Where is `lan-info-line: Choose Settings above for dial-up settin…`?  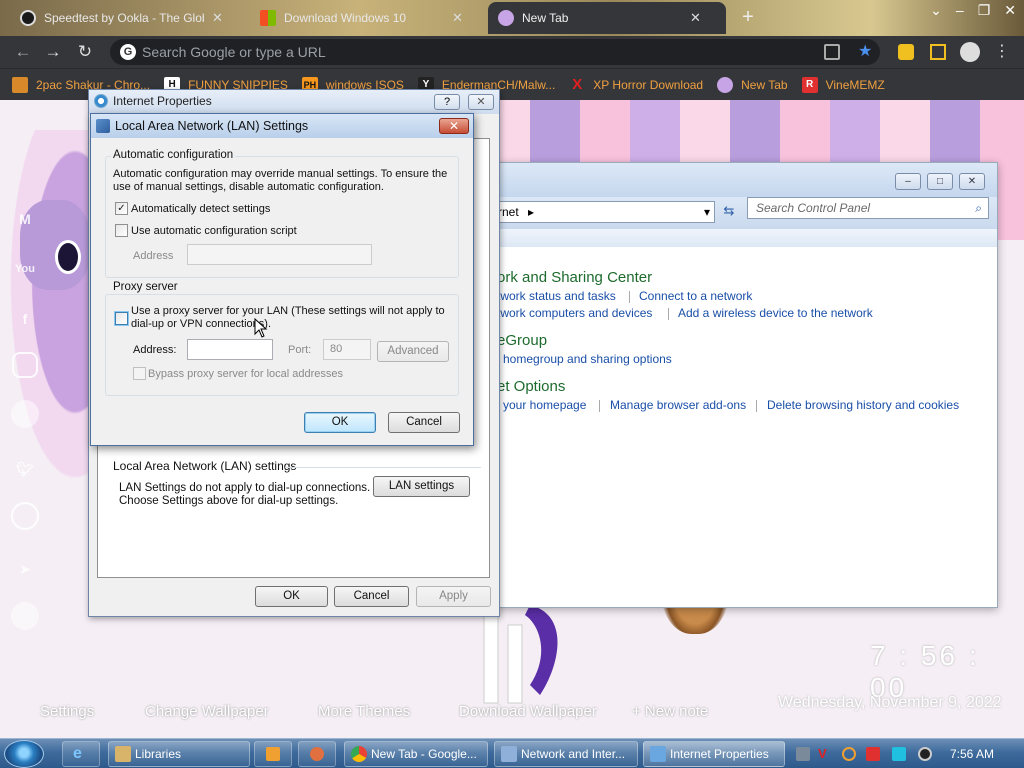
lan-info-line: Choose Settings above for dial-up settin… is located at coordinates (229, 501).